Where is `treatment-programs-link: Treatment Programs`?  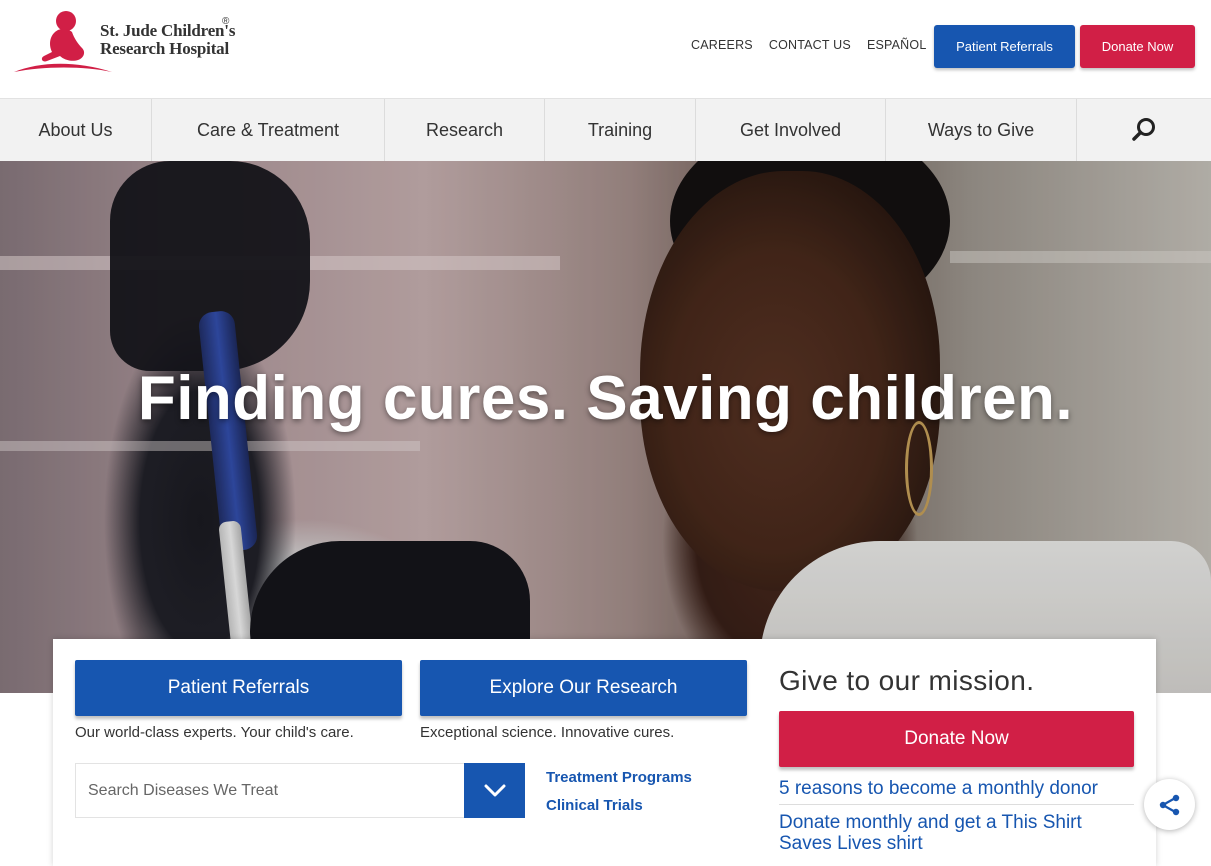 treatment-programs-link: Treatment Programs is located at coordinates (619, 777).